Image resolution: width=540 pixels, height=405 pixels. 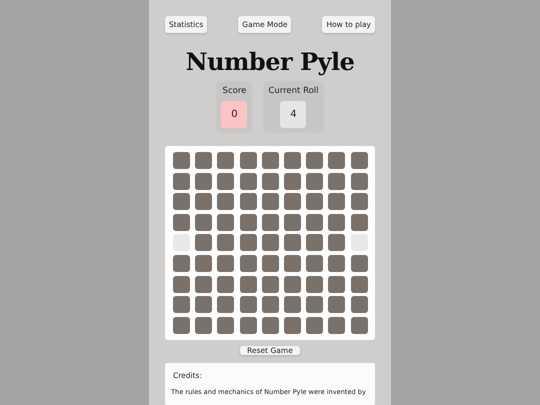 I want to click on roll-value: 4, so click(x=293, y=114).